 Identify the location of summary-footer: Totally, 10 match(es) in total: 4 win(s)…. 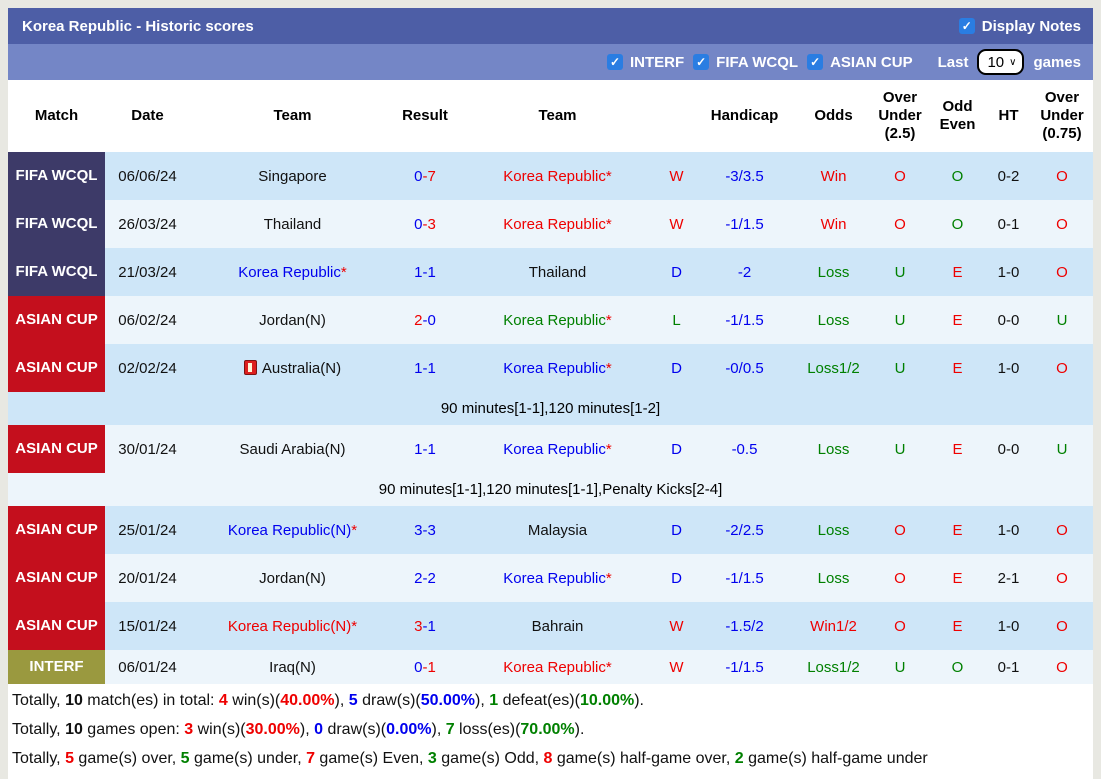
(550, 731).